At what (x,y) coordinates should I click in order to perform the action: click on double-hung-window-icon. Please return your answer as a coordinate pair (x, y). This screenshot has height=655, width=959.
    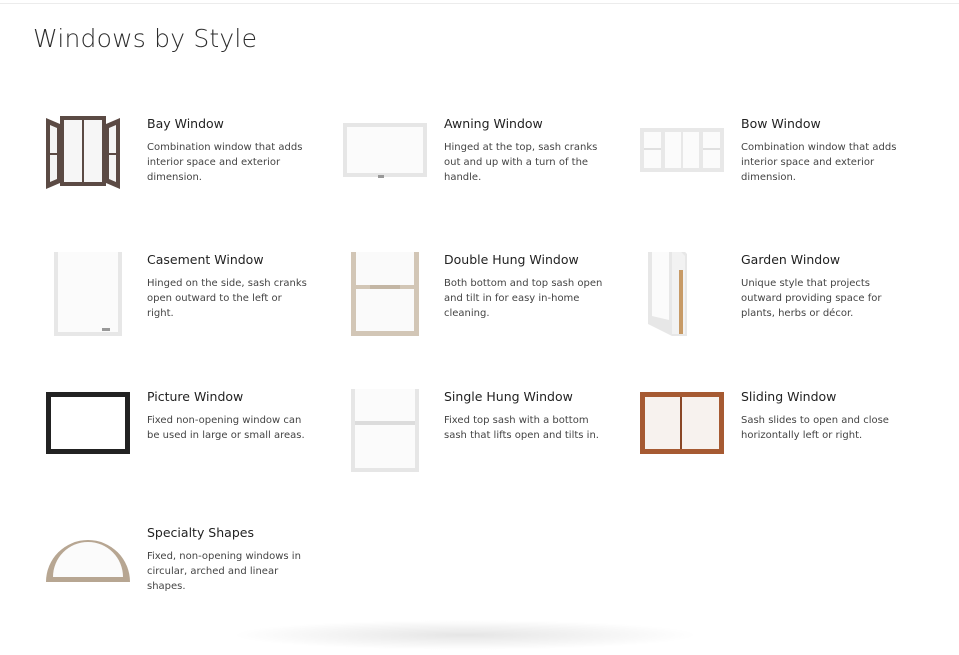
    Looking at the image, I should click on (380, 302).